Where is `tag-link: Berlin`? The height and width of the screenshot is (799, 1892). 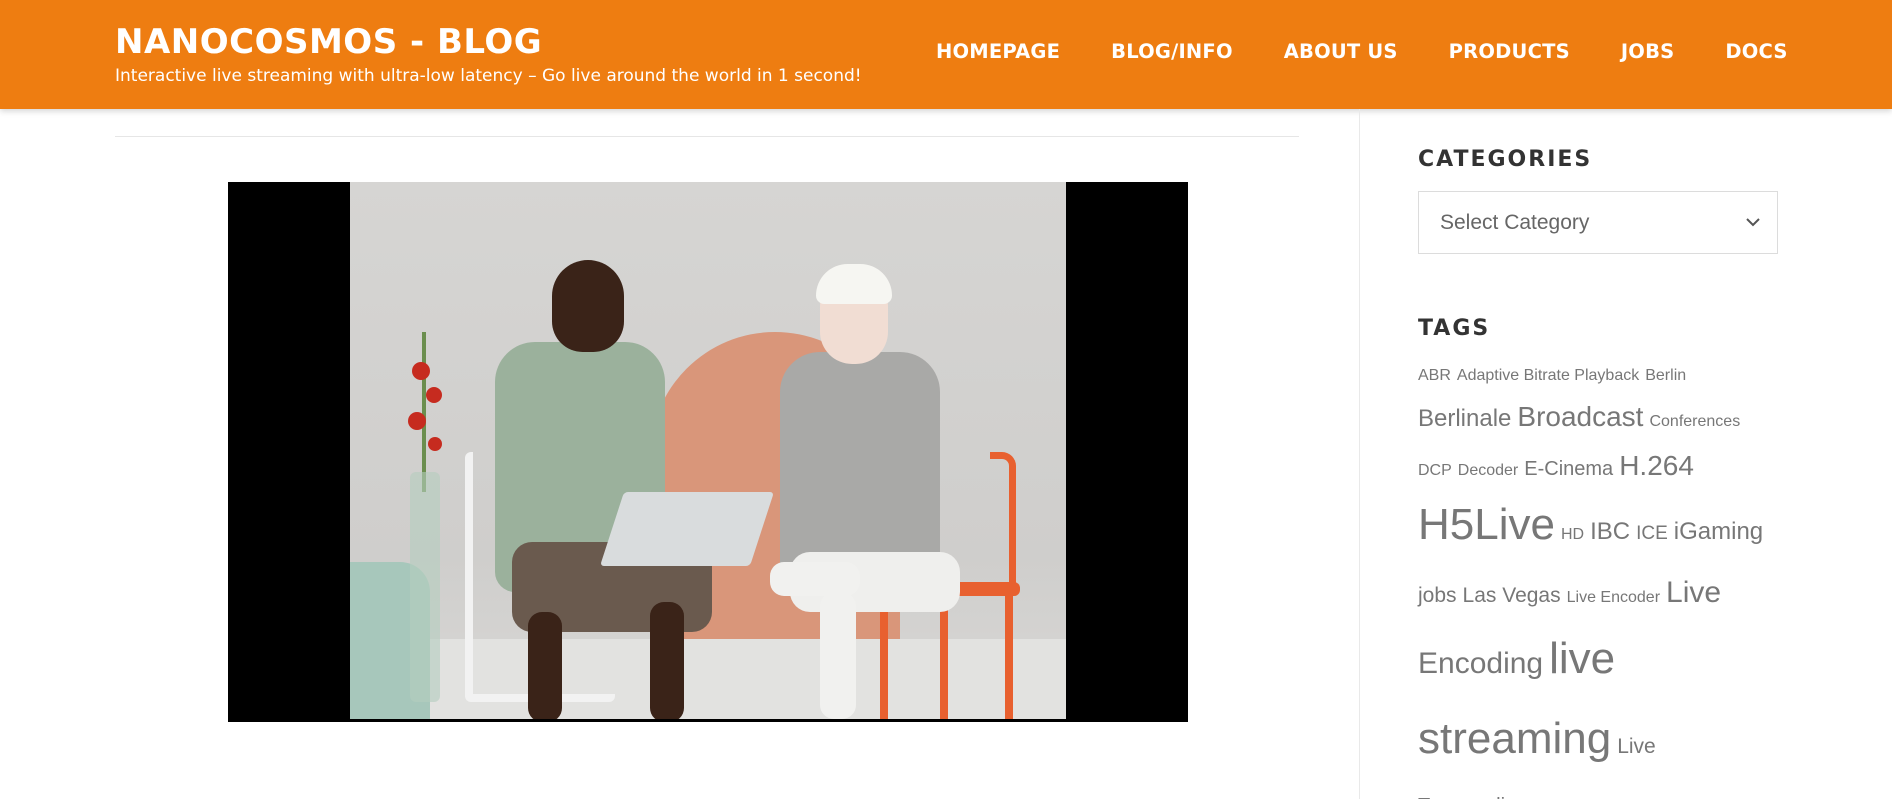 tag-link: Berlin is located at coordinates (1665, 375).